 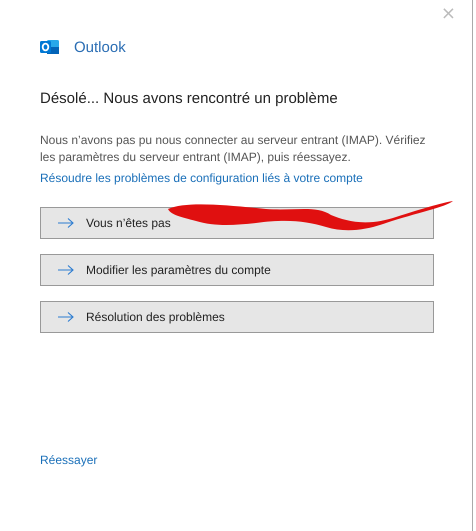 I want to click on action-button: Résolution des problèmes, so click(x=237, y=317).